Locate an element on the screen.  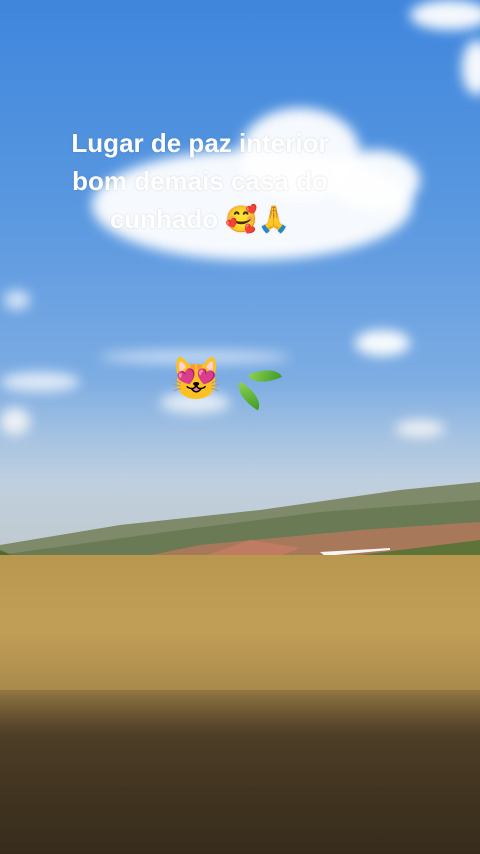
caption-line-3: cunhado 🥰🙏 is located at coordinates (200, 219).